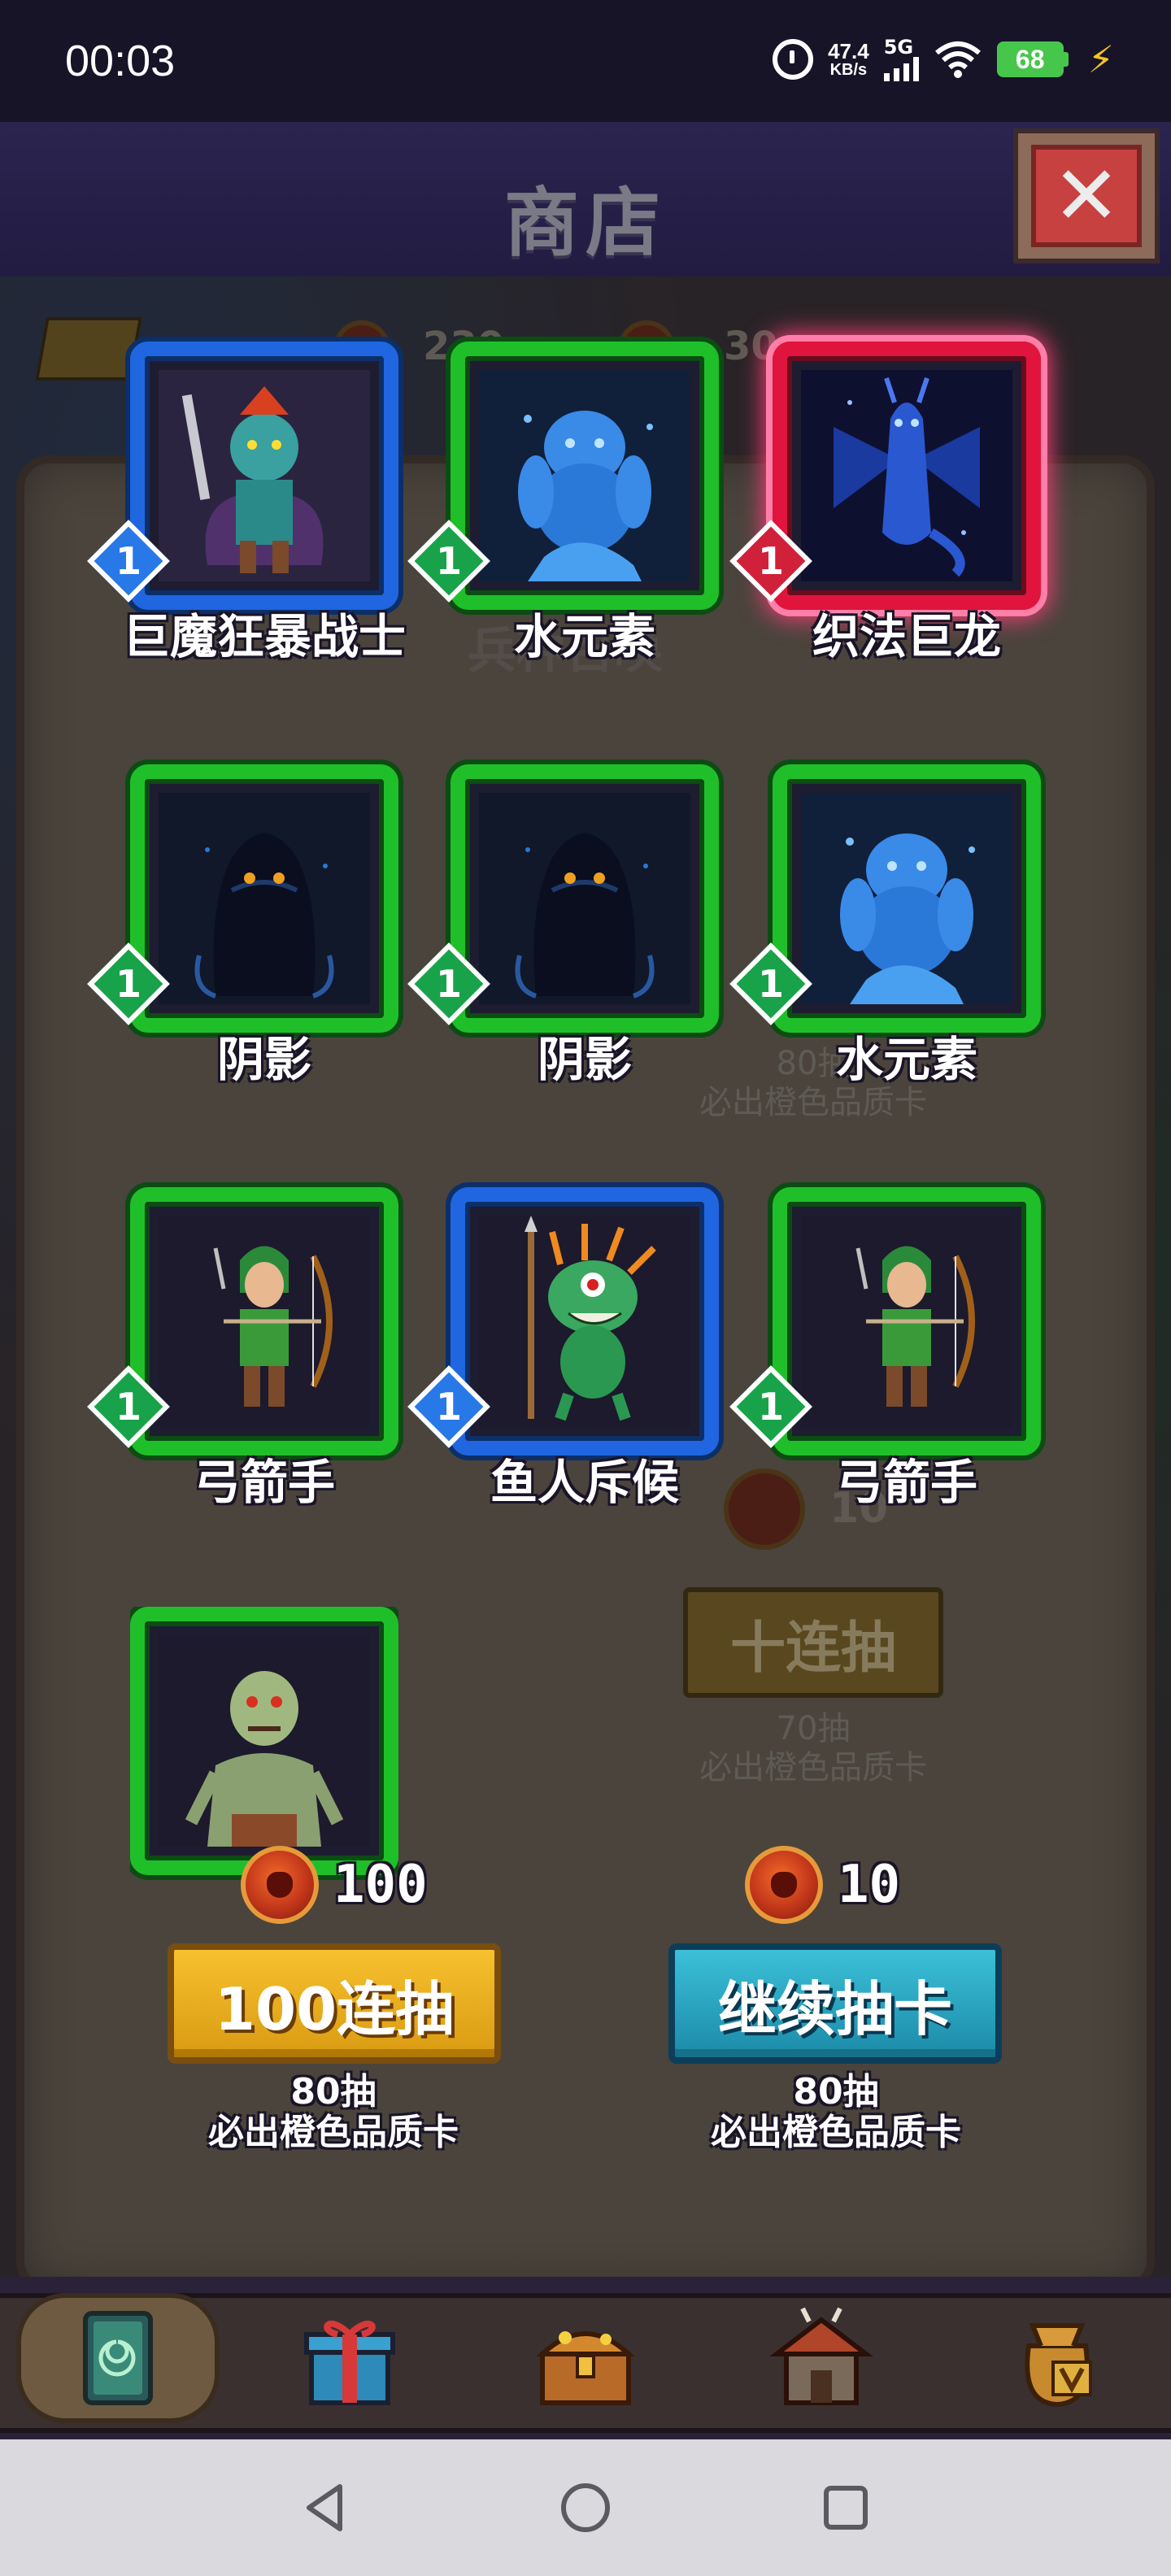 The image size is (1171, 2576). I want to click on hero-card: 1 巨魔狂暴战士, so click(246, 503).